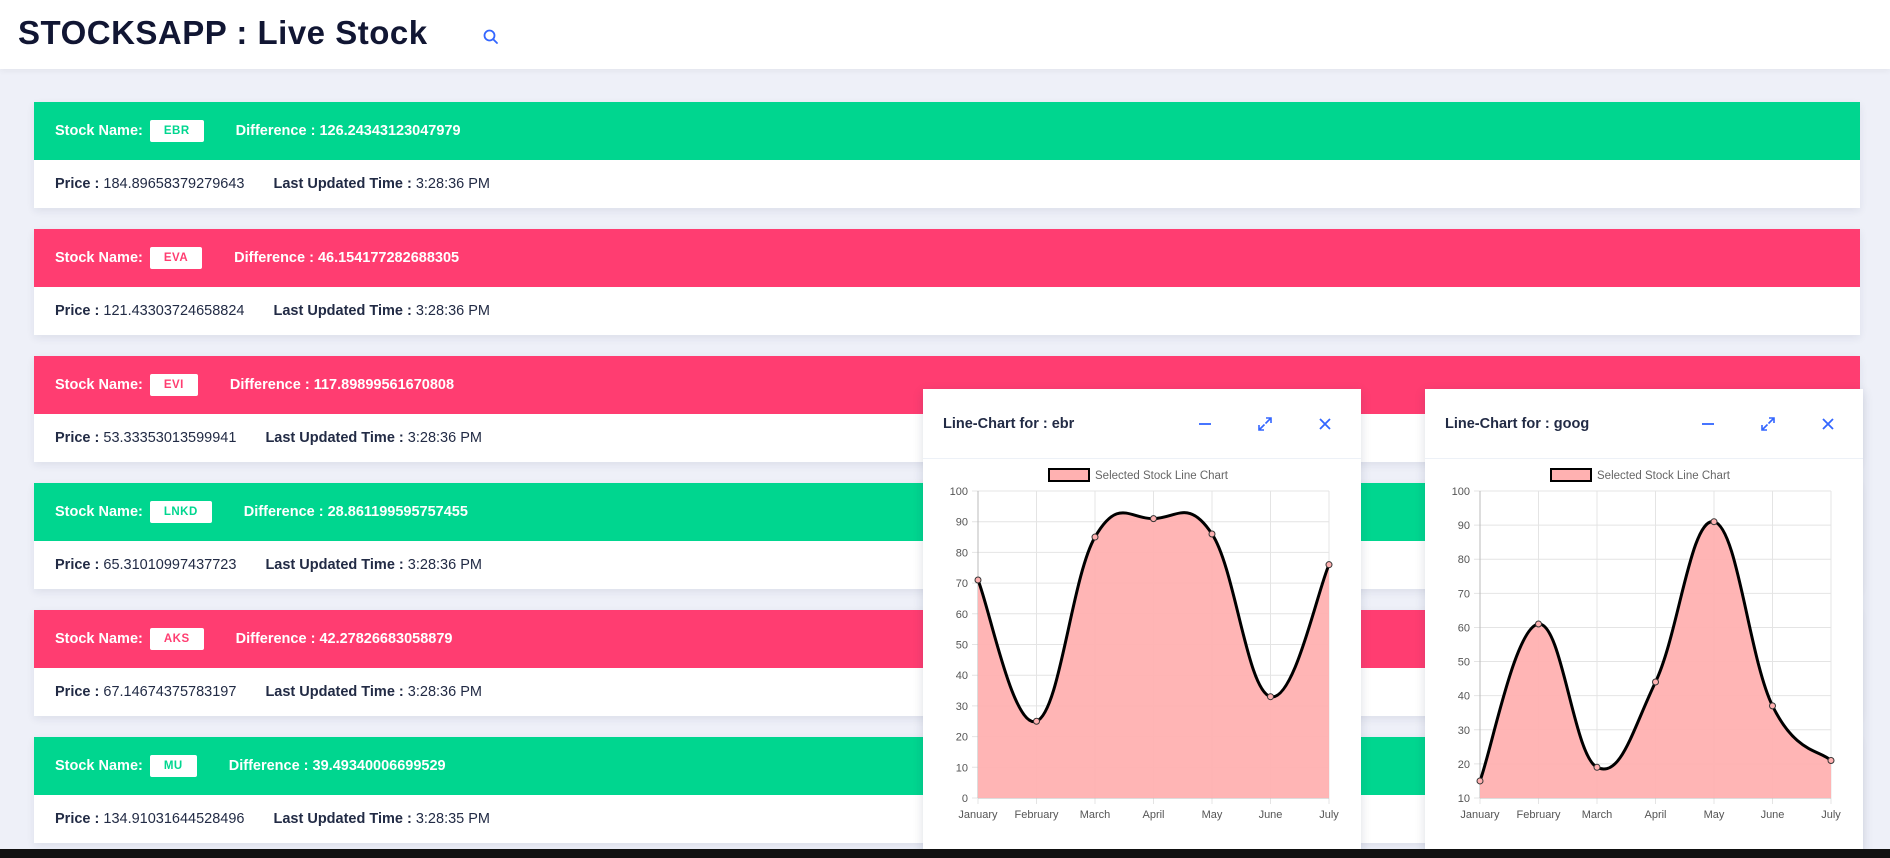  Describe the element at coordinates (176, 639) in the screenshot. I see `stock-symbol-badge: AKS` at that location.